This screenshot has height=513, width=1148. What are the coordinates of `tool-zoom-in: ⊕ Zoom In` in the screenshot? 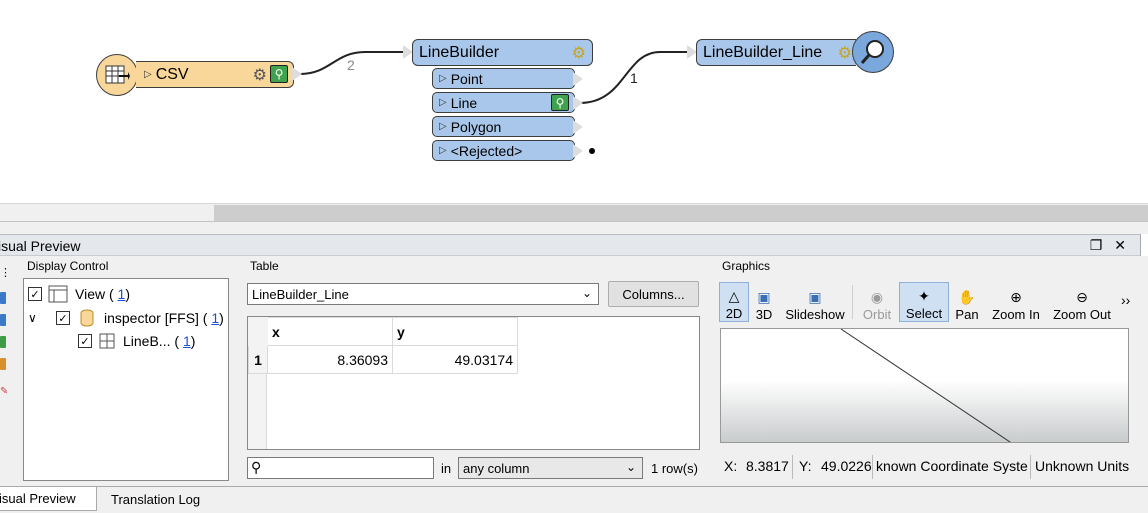 It's located at (1016, 302).